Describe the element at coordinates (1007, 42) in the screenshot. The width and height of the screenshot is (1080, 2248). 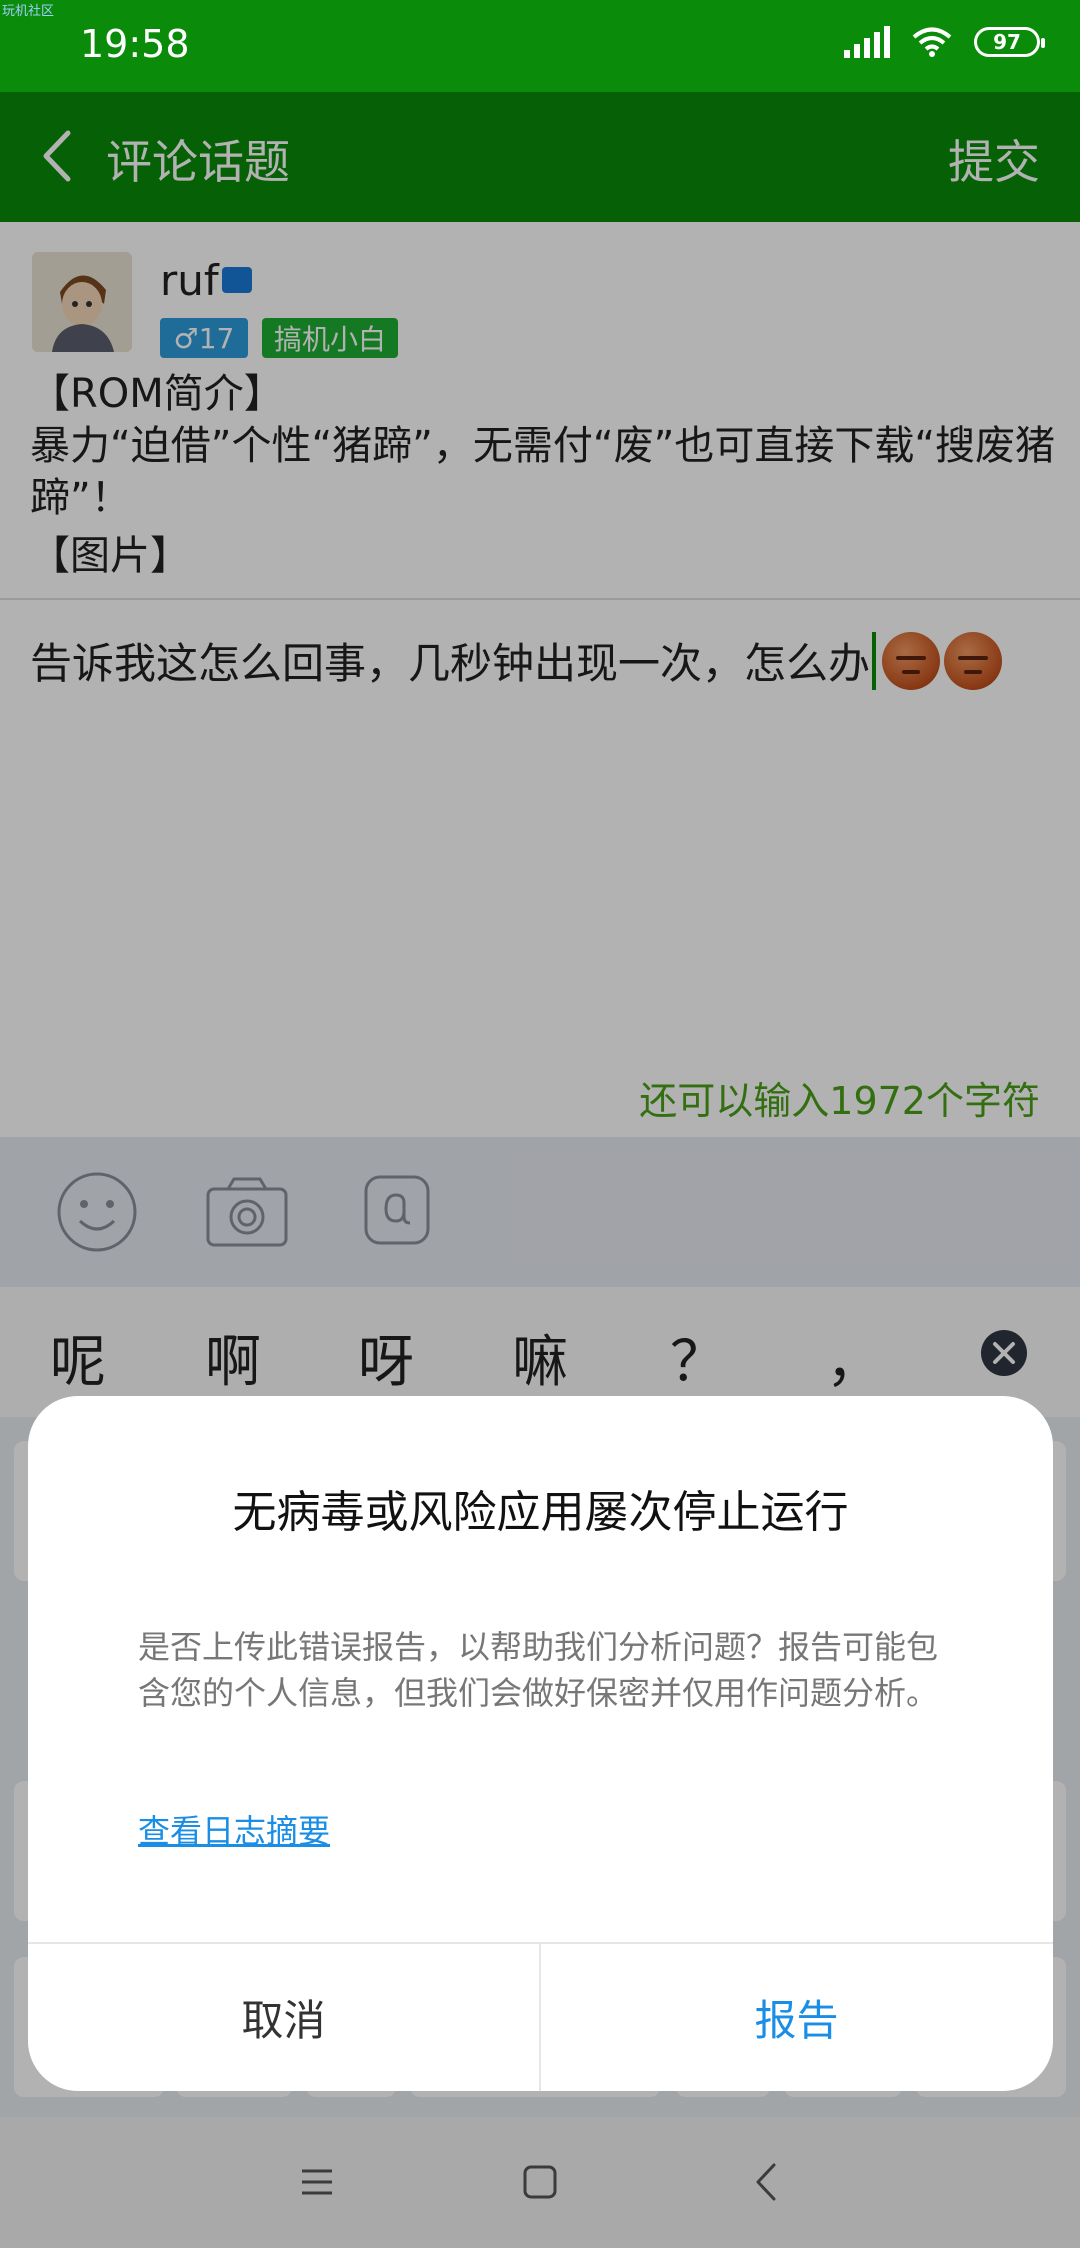
I see `battery-level: 97` at that location.